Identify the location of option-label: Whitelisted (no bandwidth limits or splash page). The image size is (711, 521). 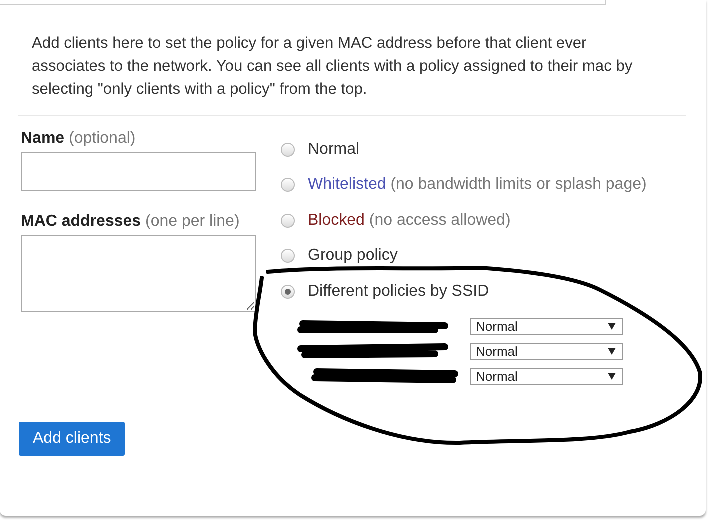
(477, 185).